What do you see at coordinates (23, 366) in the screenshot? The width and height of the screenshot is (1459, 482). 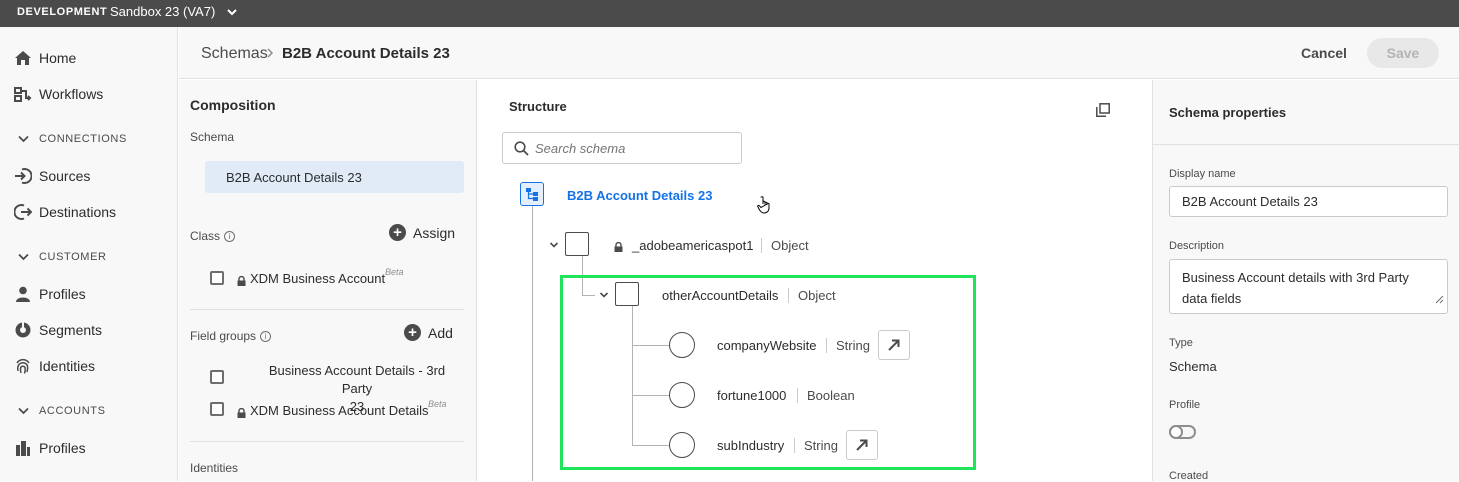 I see `fingerprint-icon` at bounding box center [23, 366].